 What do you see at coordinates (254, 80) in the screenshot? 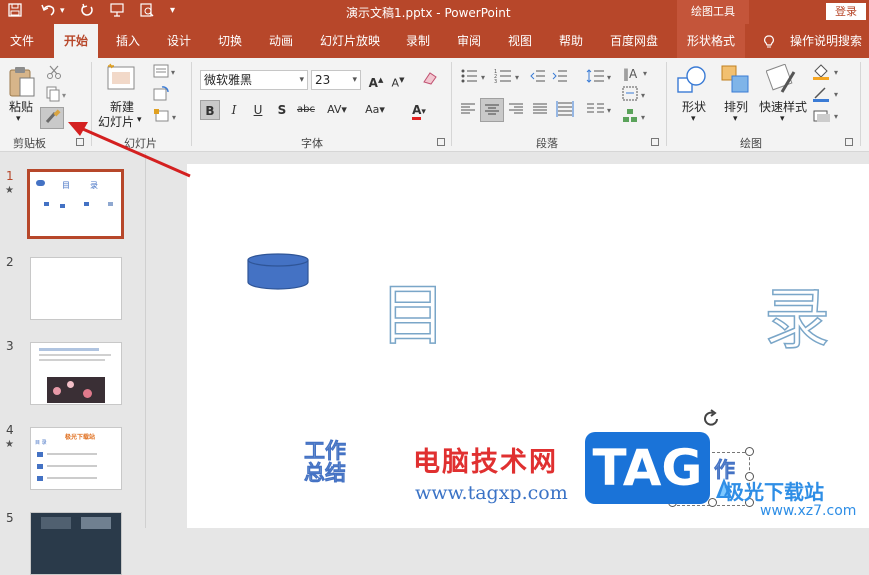
I see `font-name-combo: 微软雅黑 ▾` at bounding box center [254, 80].